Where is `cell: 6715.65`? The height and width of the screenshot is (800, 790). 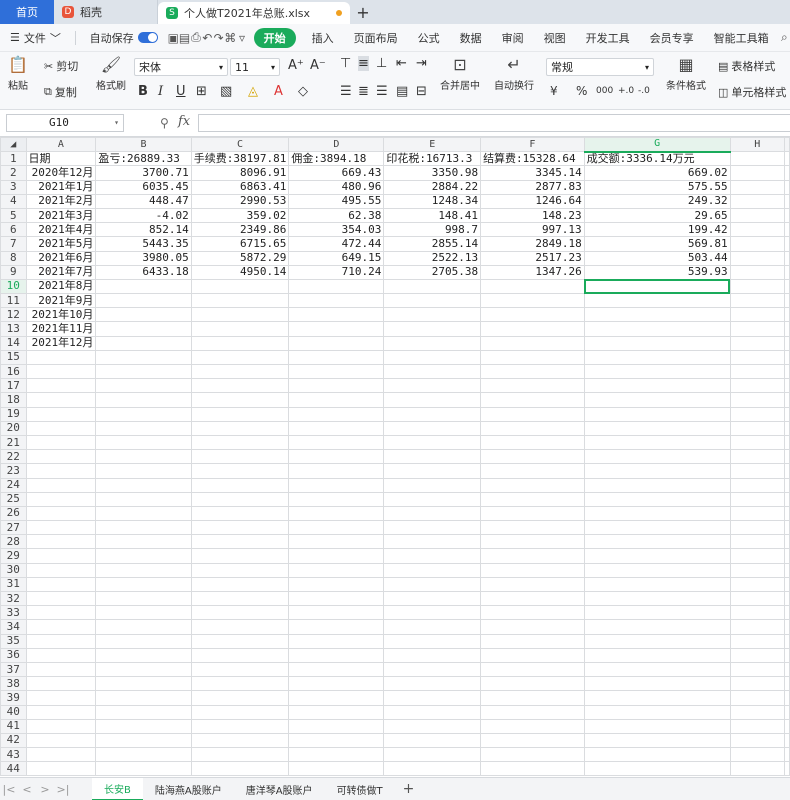 cell: 6715.65 is located at coordinates (240, 244).